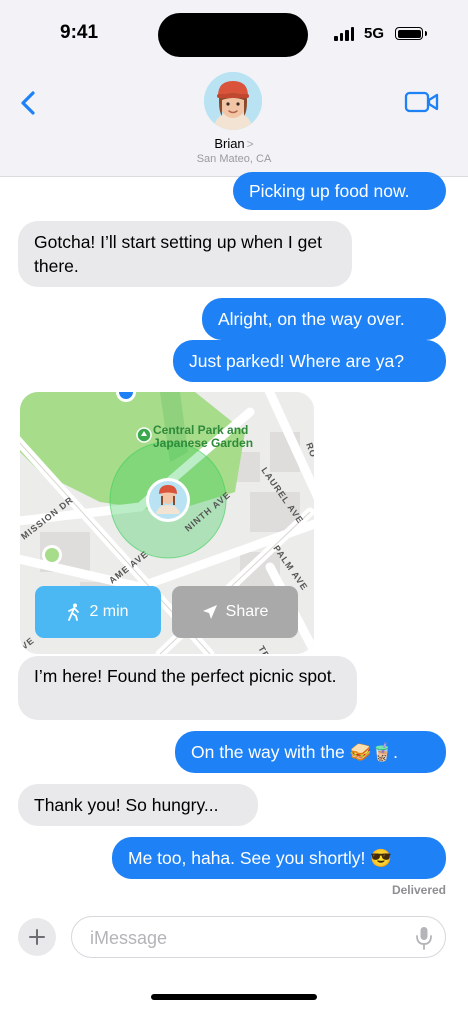 The height and width of the screenshot is (1012, 468). What do you see at coordinates (187, 688) in the screenshot?
I see `message-bubble-incoming: I’m here! Found the perfect picnic spot.` at bounding box center [187, 688].